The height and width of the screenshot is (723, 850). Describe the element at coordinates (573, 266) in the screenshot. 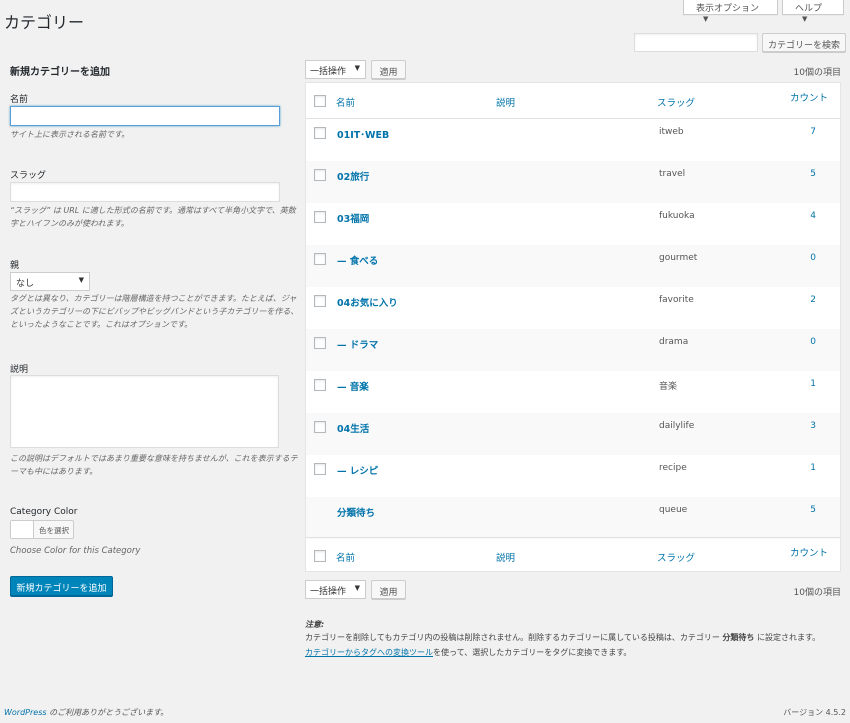

I see `table-row: — 食べる gourmet 0` at that location.